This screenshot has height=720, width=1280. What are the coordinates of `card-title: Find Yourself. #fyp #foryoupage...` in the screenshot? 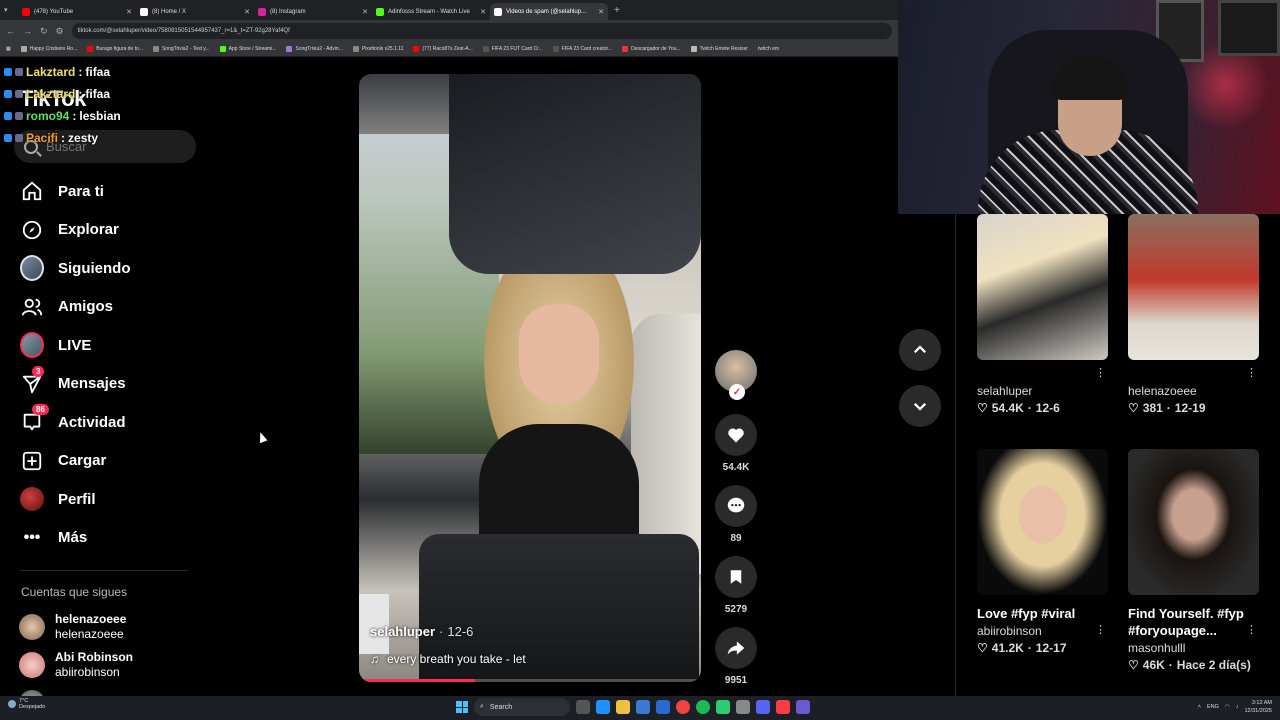 It's located at (1193, 622).